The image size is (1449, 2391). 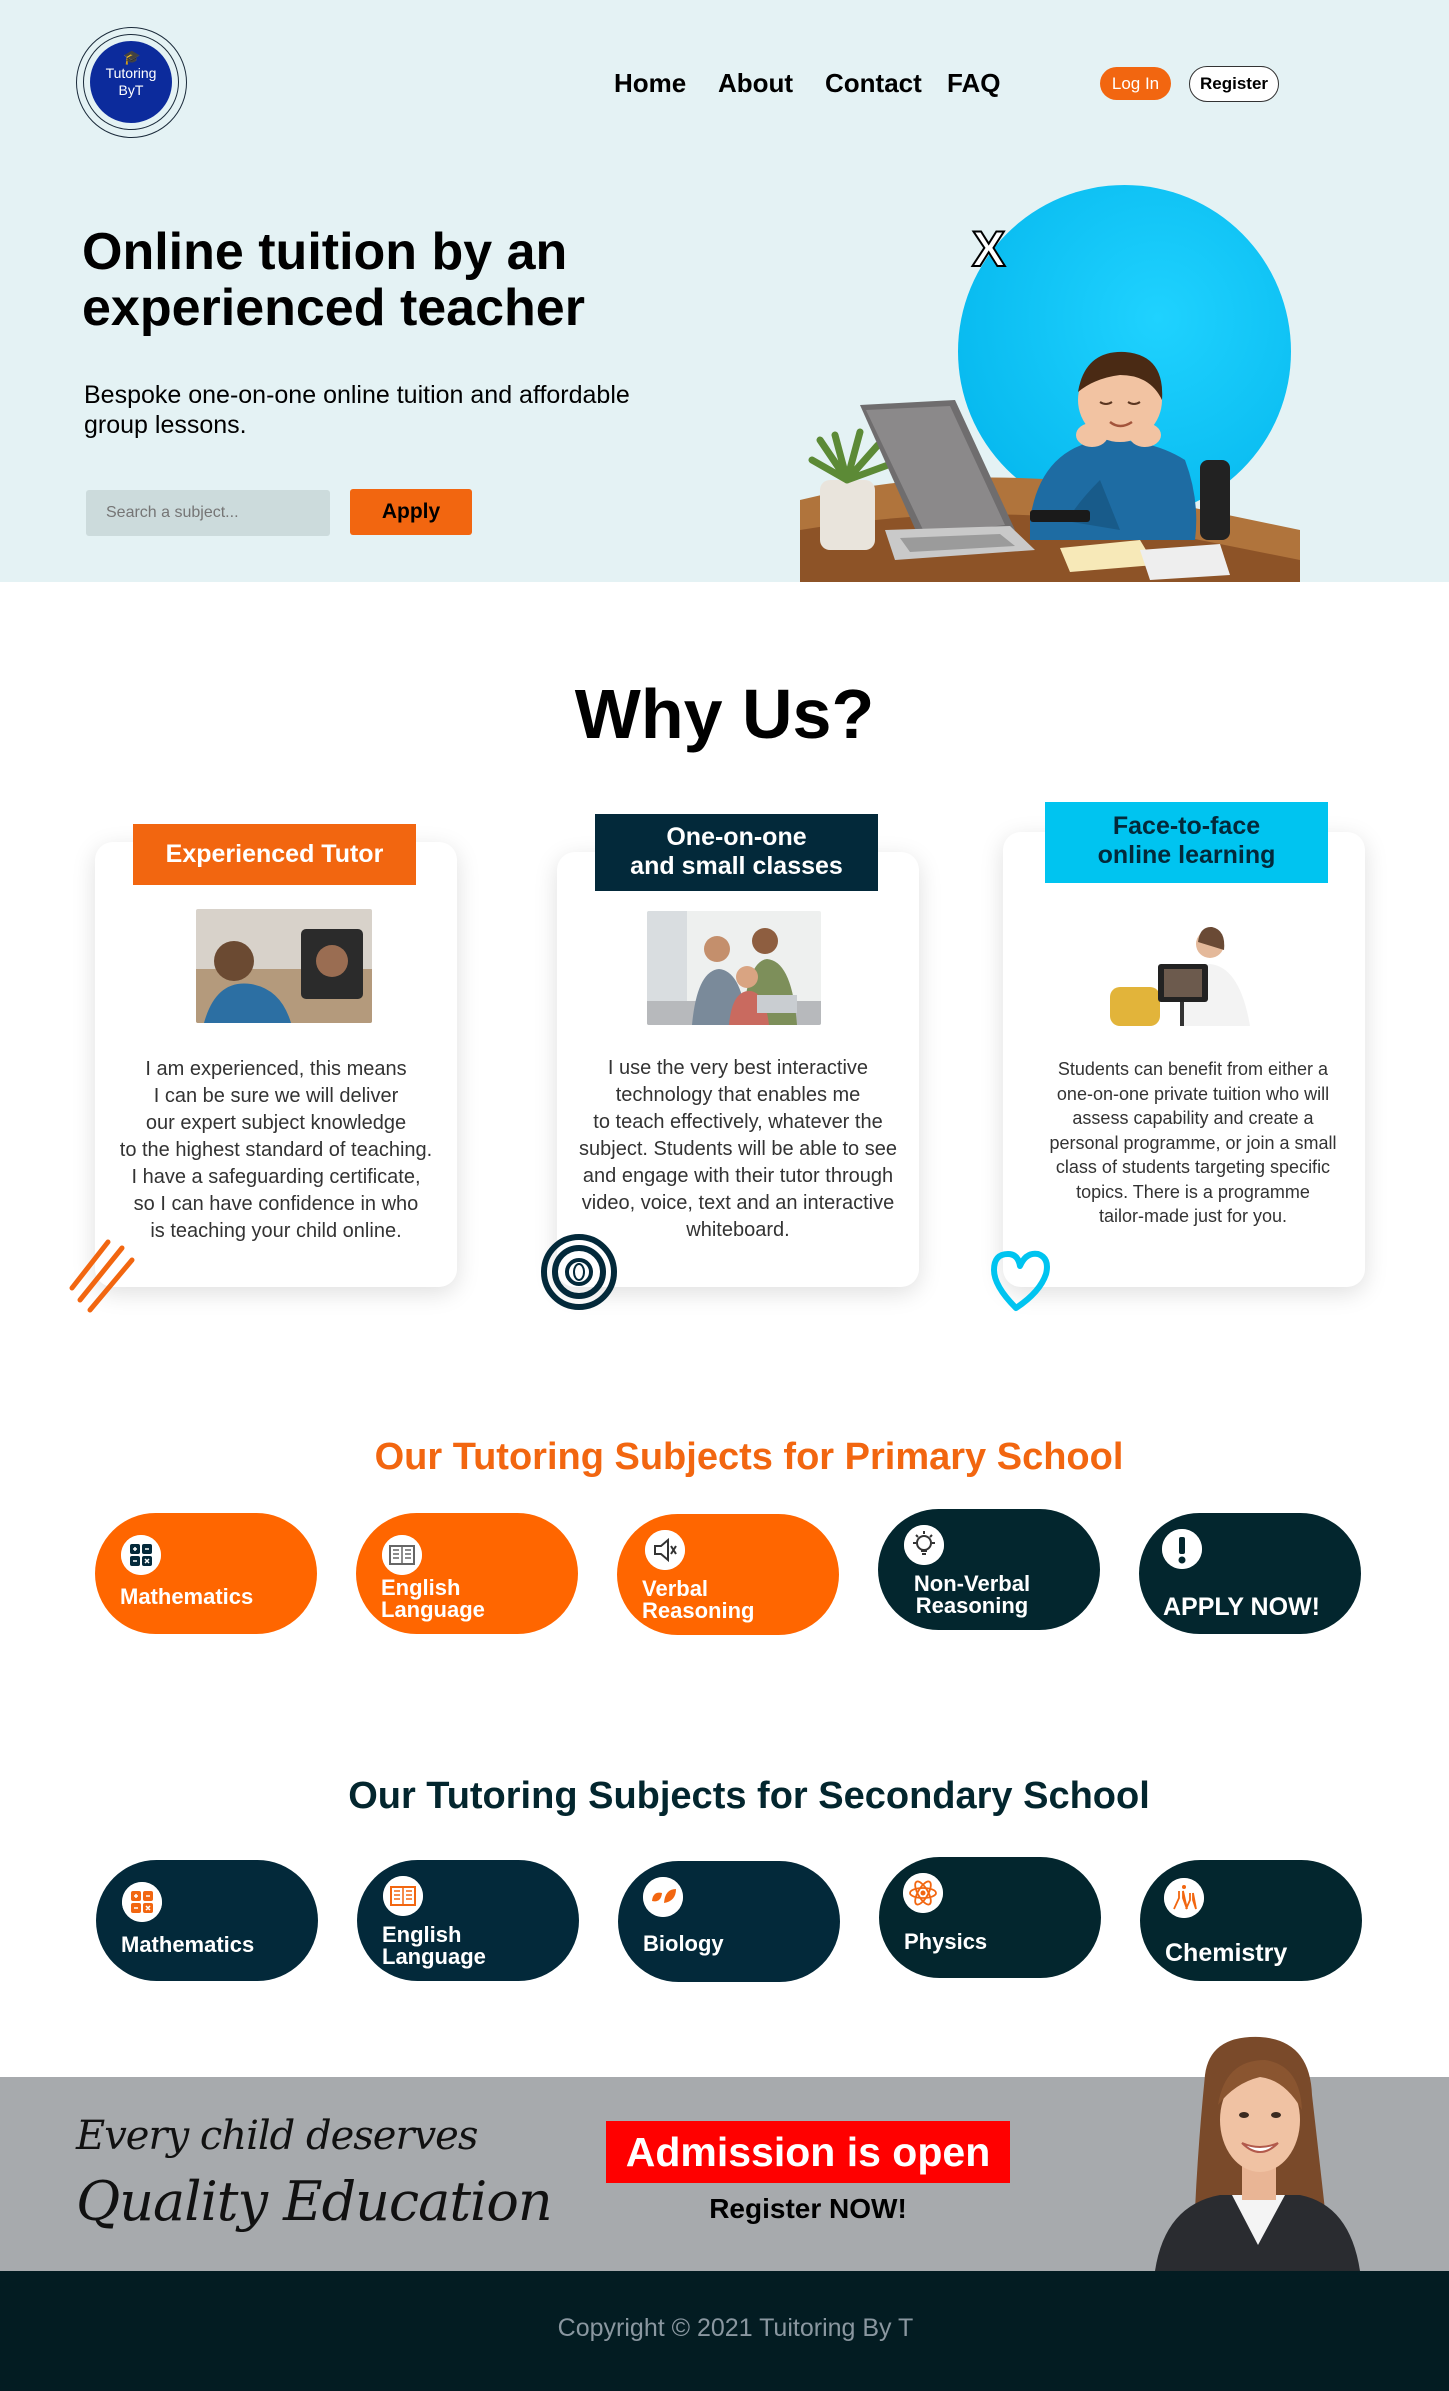 I want to click on register-now-link: Register NOW!, so click(x=808, y=2209).